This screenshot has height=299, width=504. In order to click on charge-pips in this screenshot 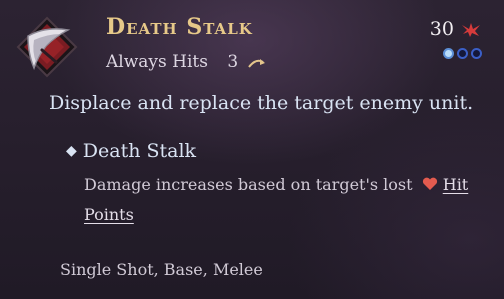, I will do `click(462, 53)`.